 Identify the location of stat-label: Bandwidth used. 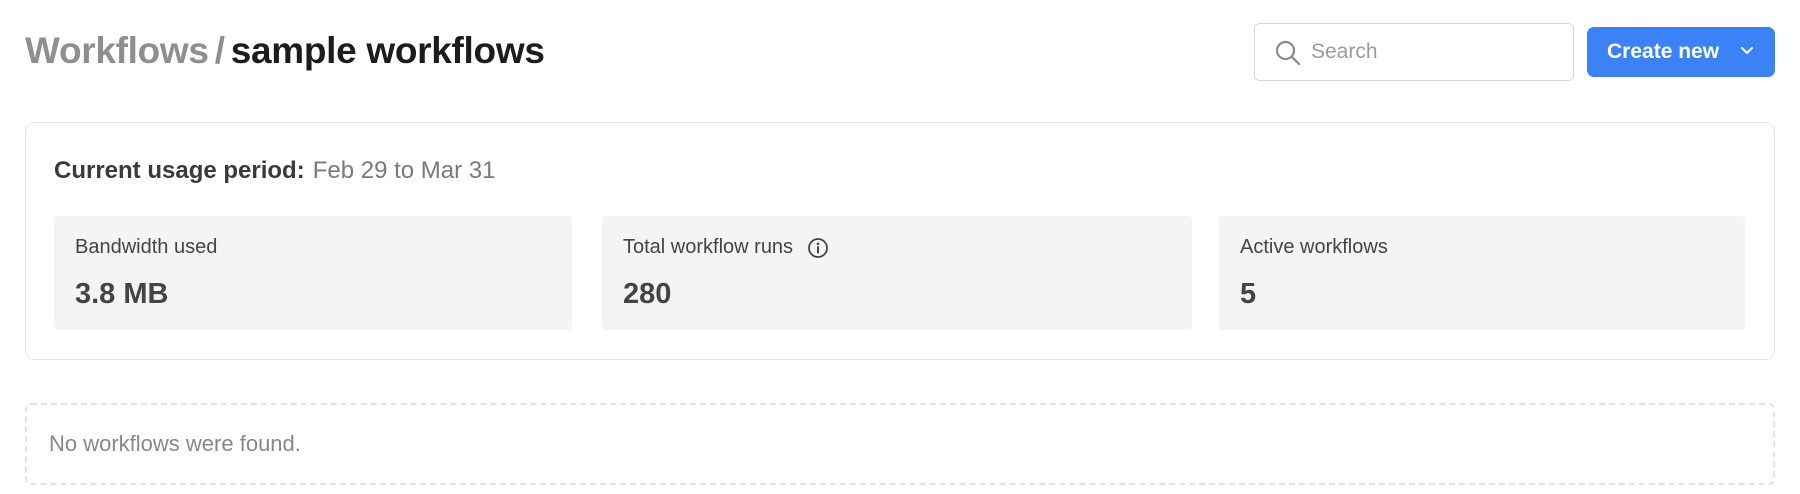
(146, 247).